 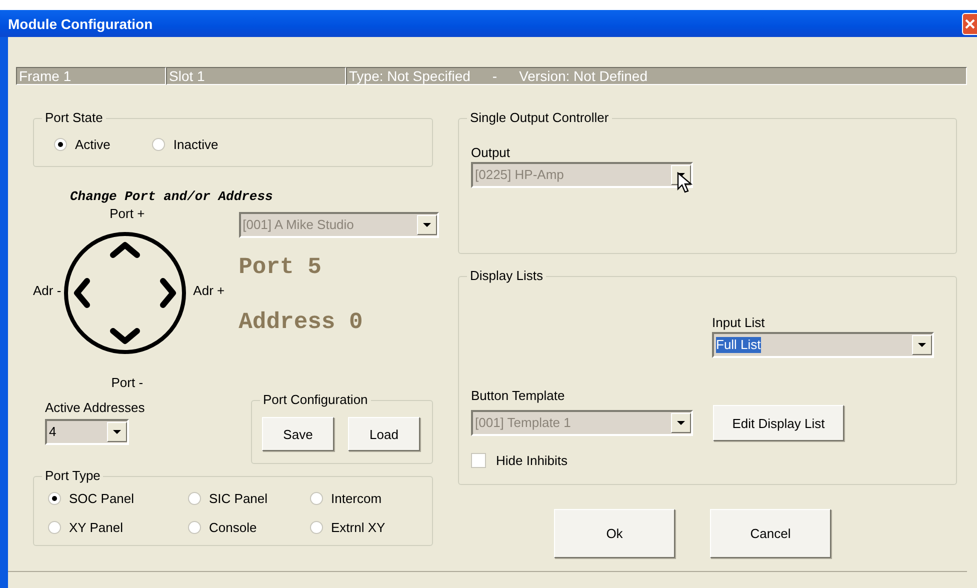 I want to click on button: Load, so click(x=384, y=434).